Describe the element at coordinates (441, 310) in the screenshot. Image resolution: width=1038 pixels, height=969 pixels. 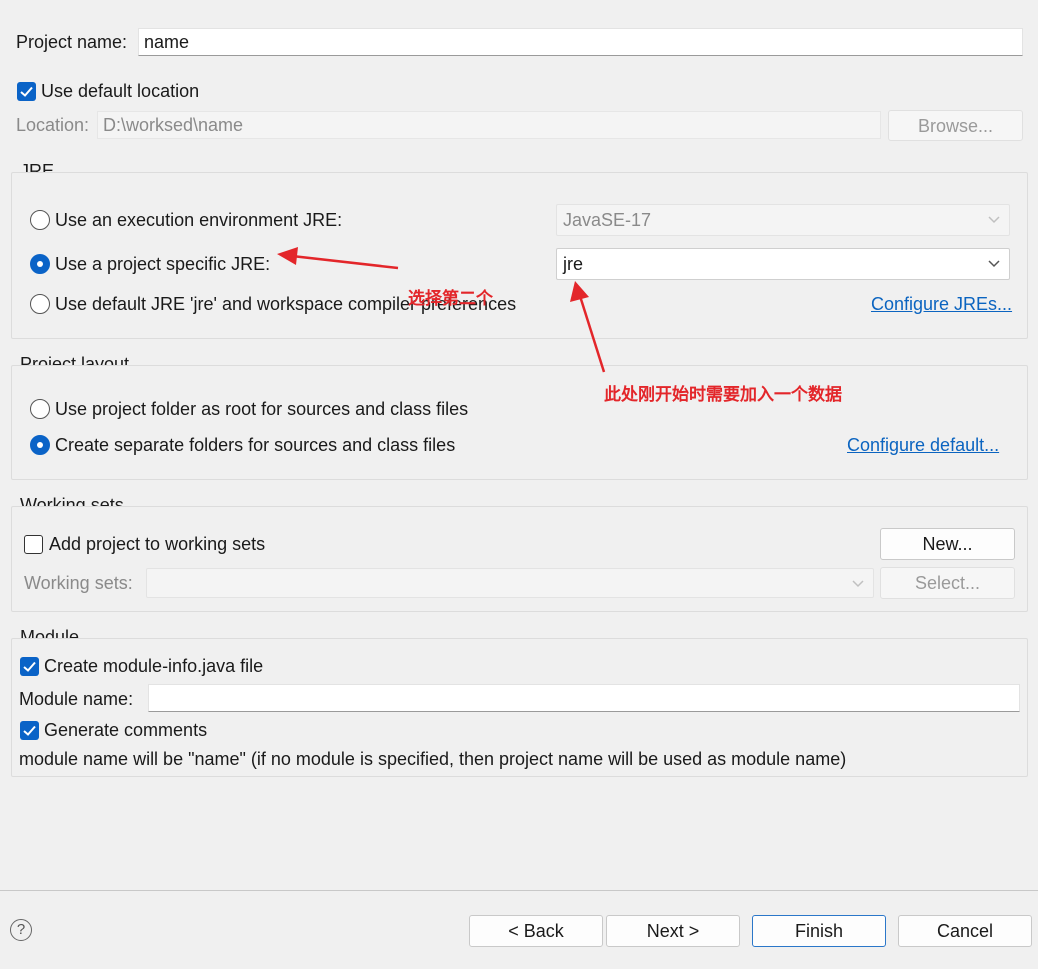
I see `annotation-arrows` at that location.